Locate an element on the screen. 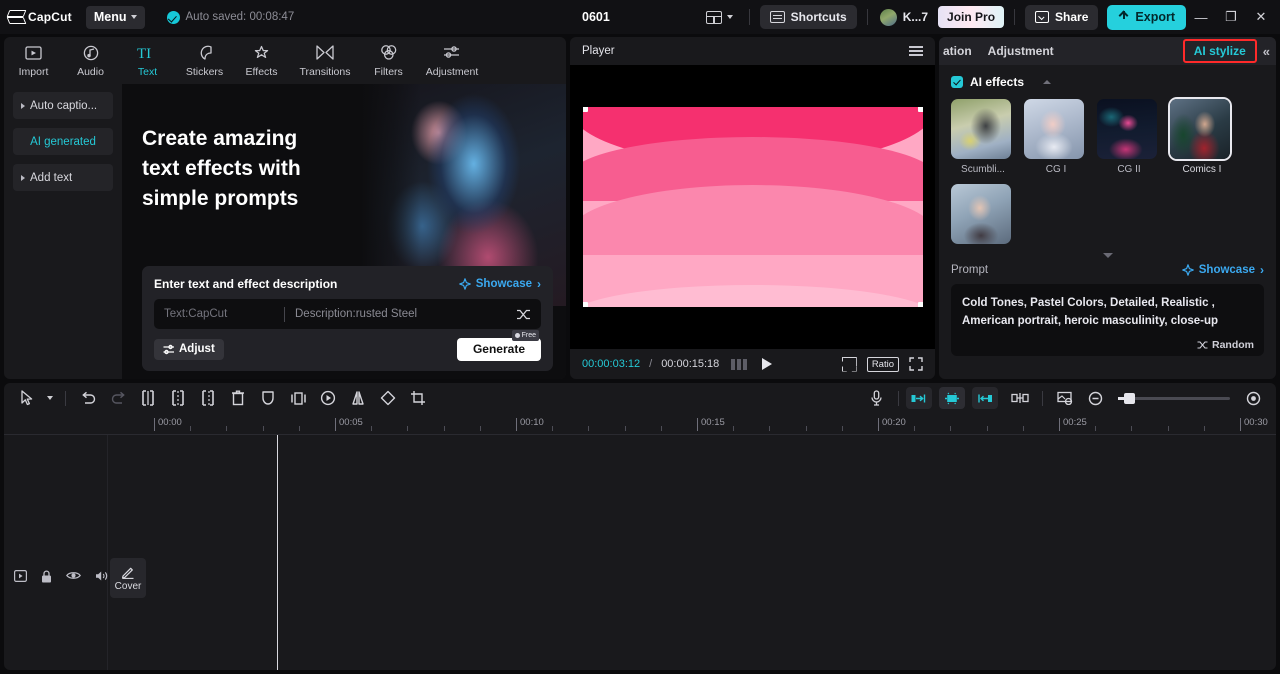 This screenshot has height=674, width=1280. project-title: 0601 is located at coordinates (596, 17).